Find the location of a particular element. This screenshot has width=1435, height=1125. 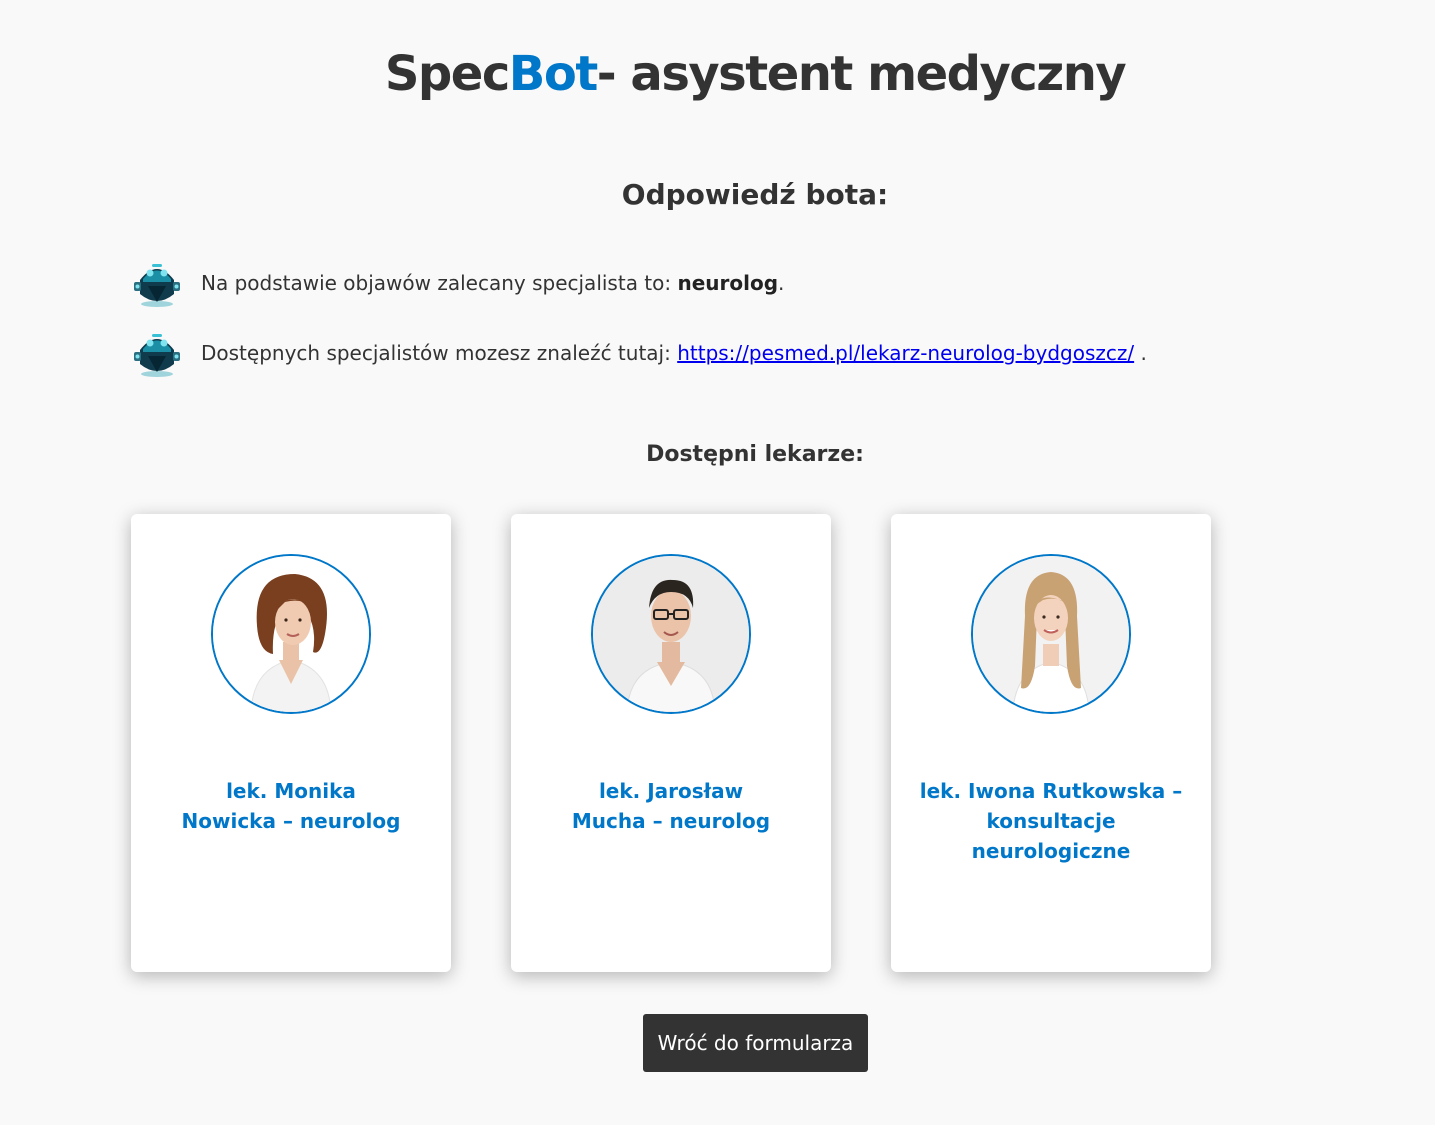

page-title: SpecBot- asystent medyczny is located at coordinates (717, 74).